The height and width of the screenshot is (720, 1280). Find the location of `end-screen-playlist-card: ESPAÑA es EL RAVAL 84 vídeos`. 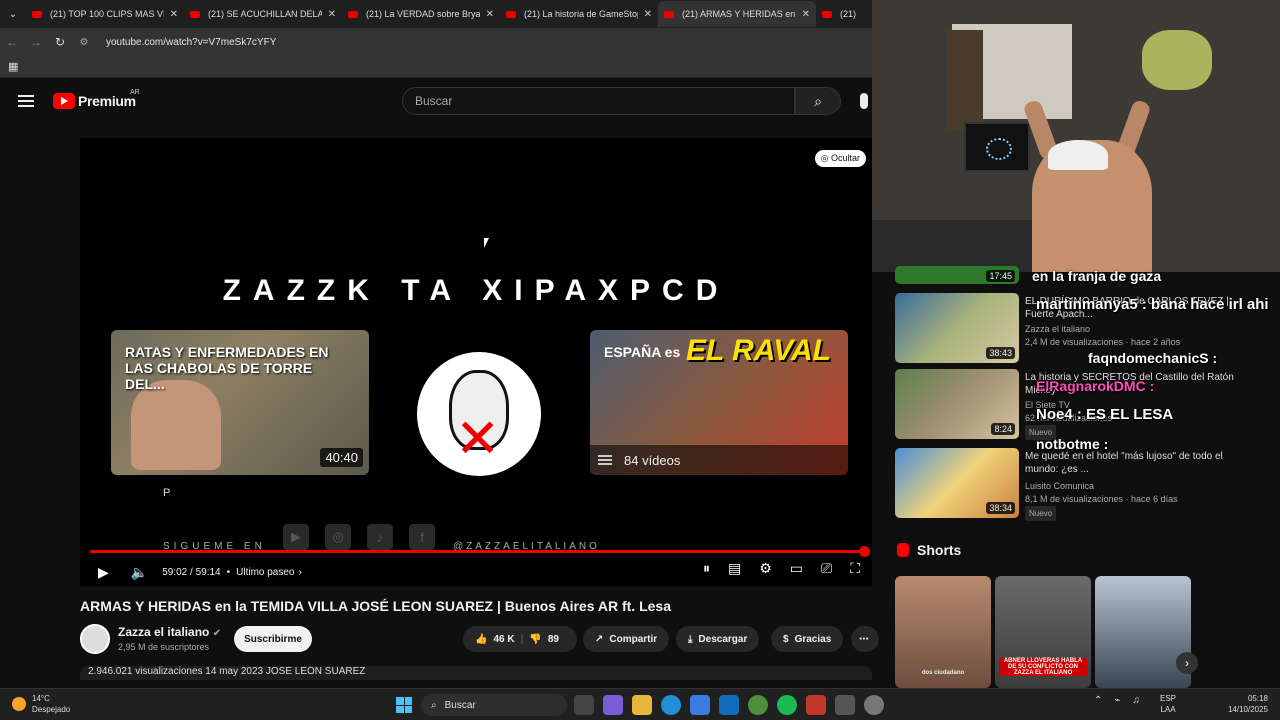

end-screen-playlist-card: ESPAÑA es EL RAVAL 84 vídeos is located at coordinates (719, 402).